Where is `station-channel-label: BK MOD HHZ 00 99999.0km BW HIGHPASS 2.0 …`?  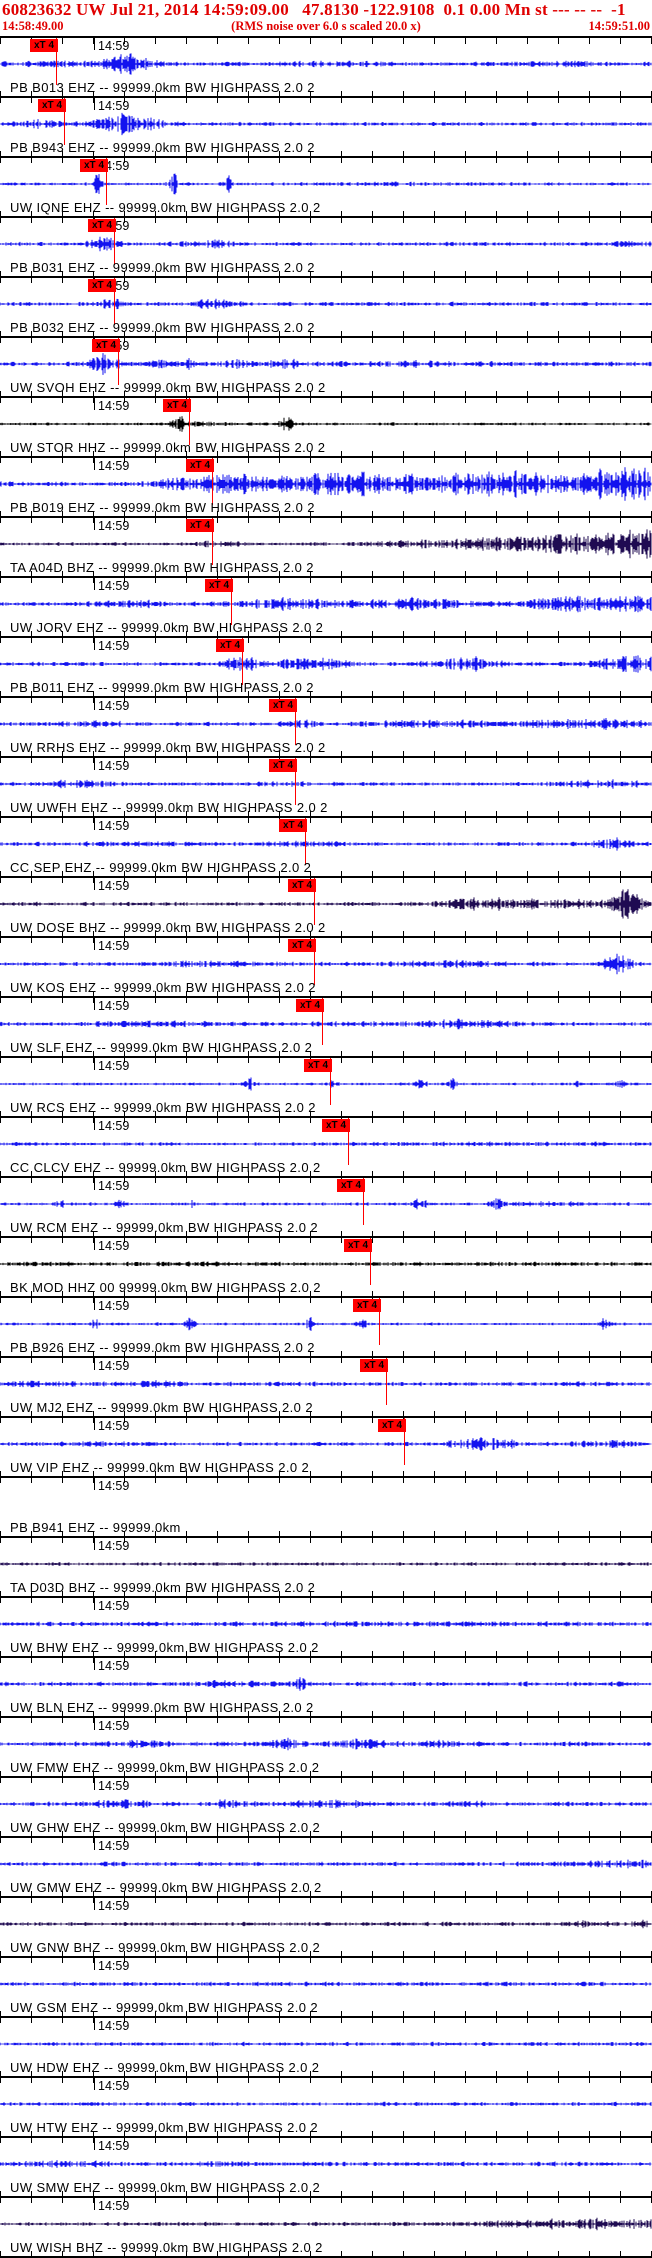
station-channel-label: BK MOD HHZ 00 99999.0km BW HIGHPASS 2.0 … is located at coordinates (165, 1287).